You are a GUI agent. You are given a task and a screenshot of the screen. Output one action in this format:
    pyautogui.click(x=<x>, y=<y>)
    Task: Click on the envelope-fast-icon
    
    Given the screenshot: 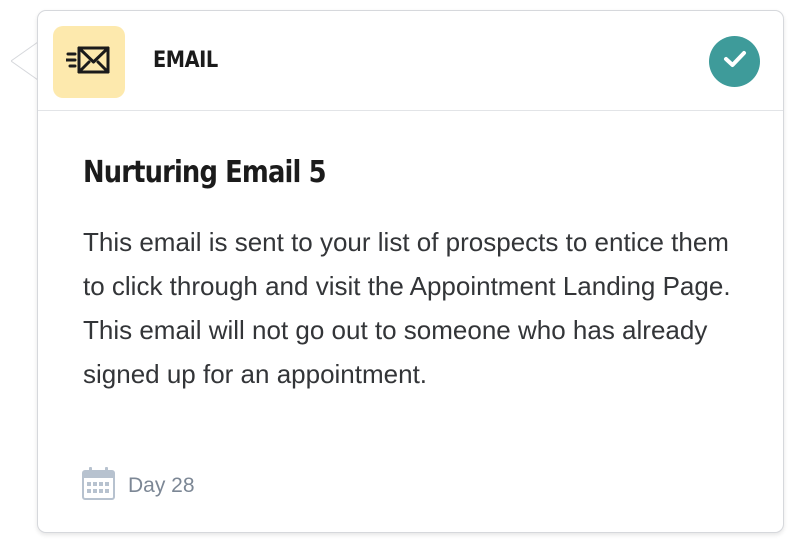 What is the action you would take?
    pyautogui.click(x=88, y=62)
    